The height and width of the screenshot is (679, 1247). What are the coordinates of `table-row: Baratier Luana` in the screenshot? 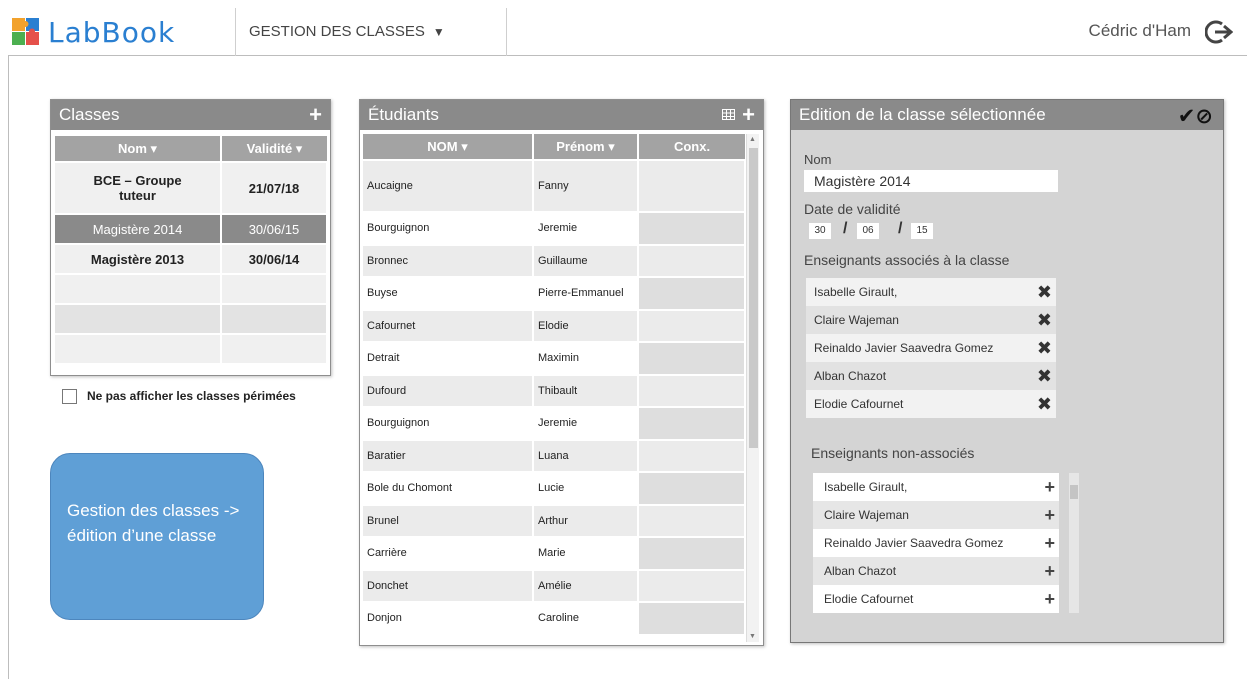 It's located at (554, 456).